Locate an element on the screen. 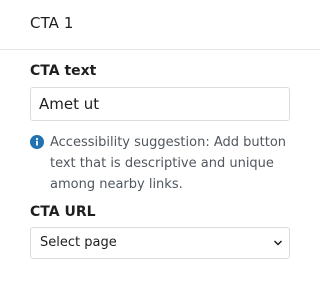  cta-text-label: CTA text is located at coordinates (63, 71).